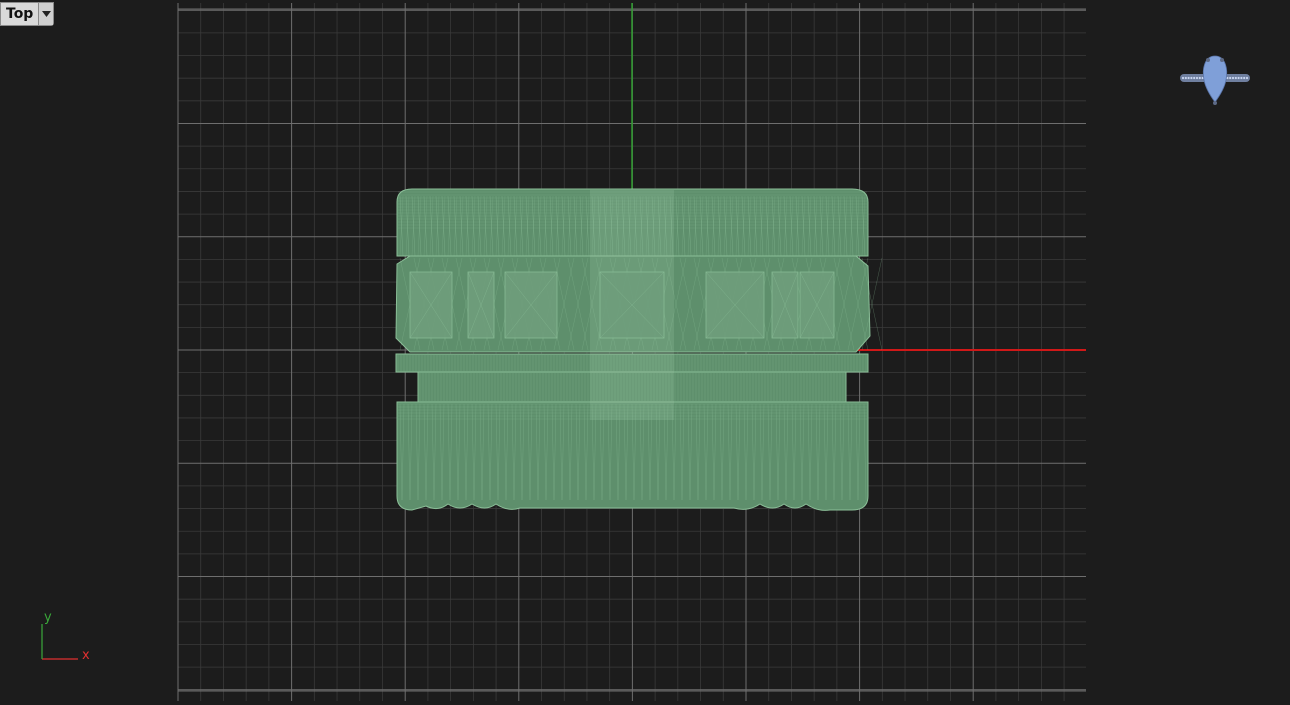 The height and width of the screenshot is (705, 1290). Describe the element at coordinates (86, 655) in the screenshot. I see `axis-icon-x-label: x` at that location.